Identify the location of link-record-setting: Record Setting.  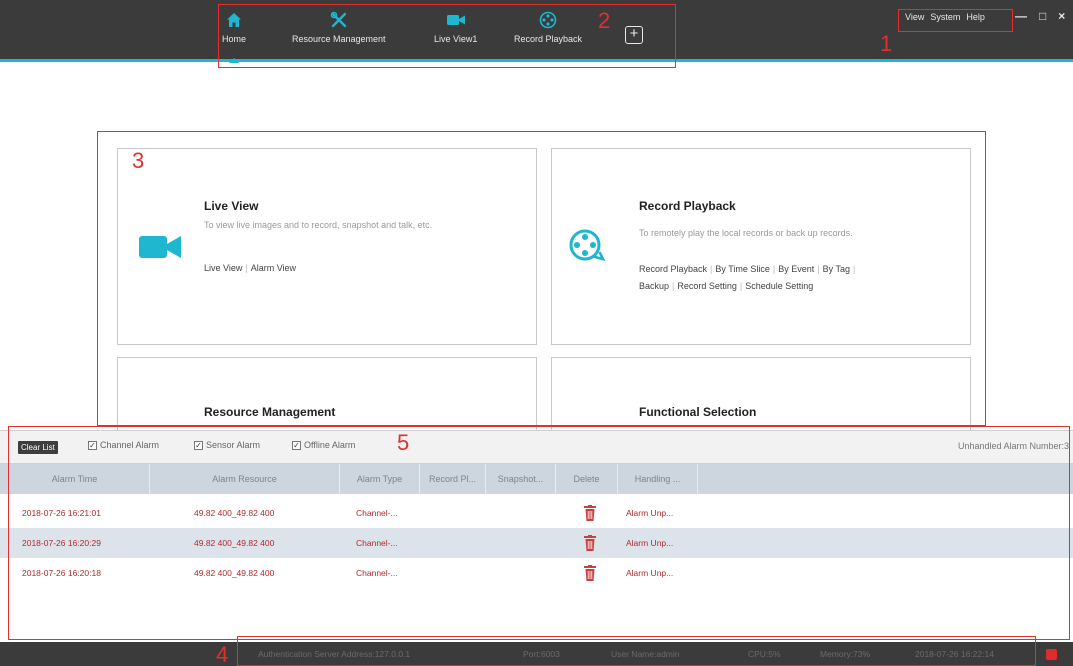
(707, 286).